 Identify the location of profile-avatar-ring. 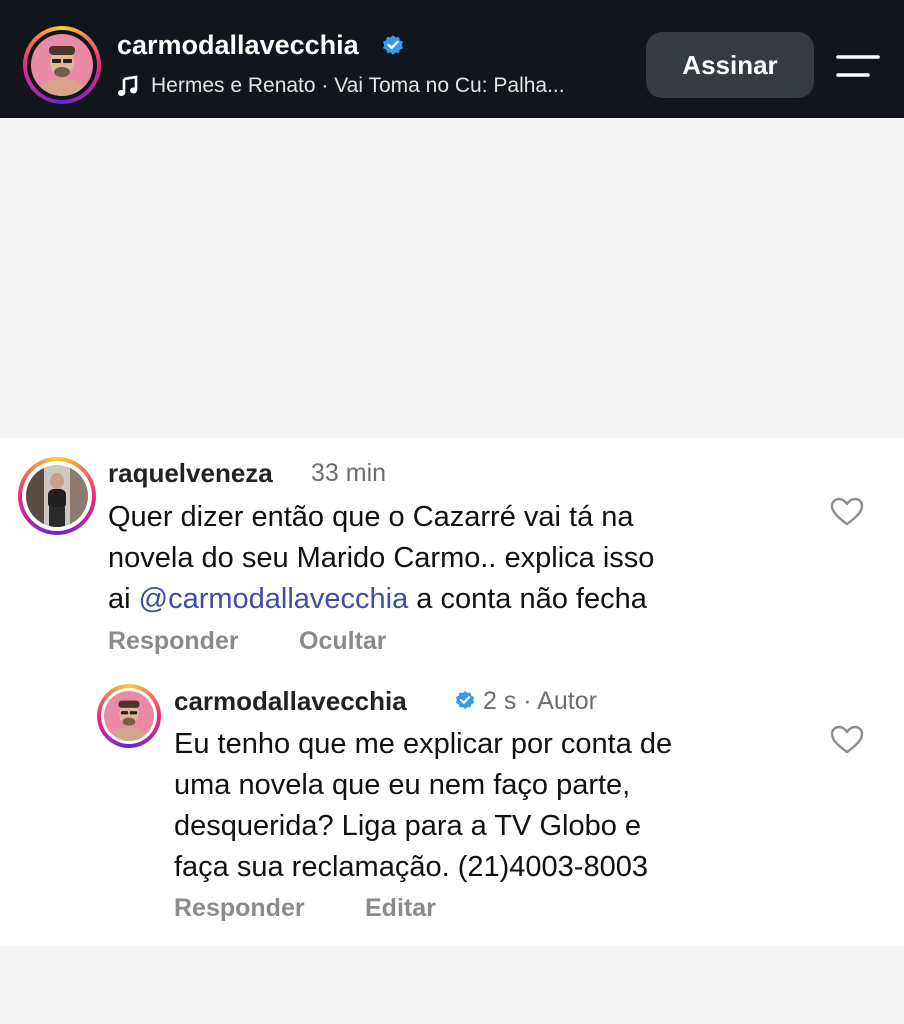
(62, 65).